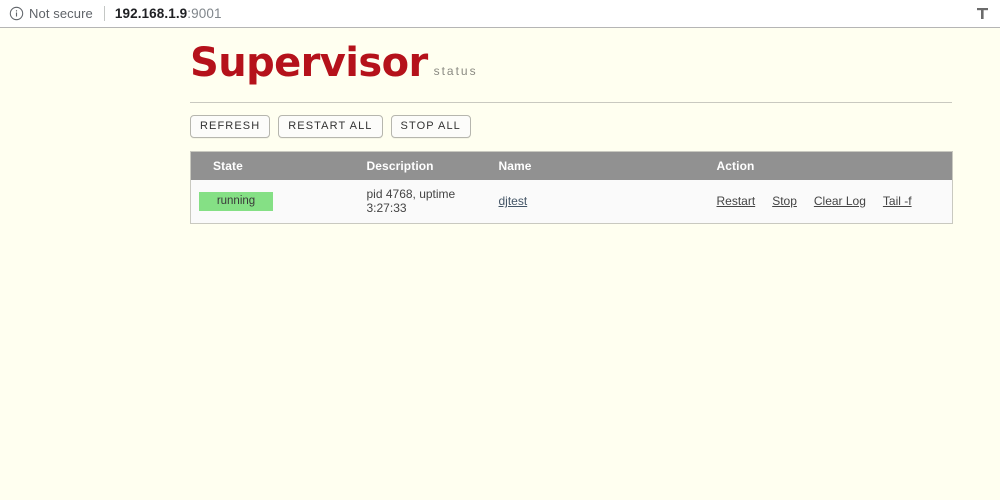 Image resolution: width=1000 pixels, height=500 pixels. What do you see at coordinates (840, 201) in the screenshot?
I see `clear-log-link: Clear Log` at bounding box center [840, 201].